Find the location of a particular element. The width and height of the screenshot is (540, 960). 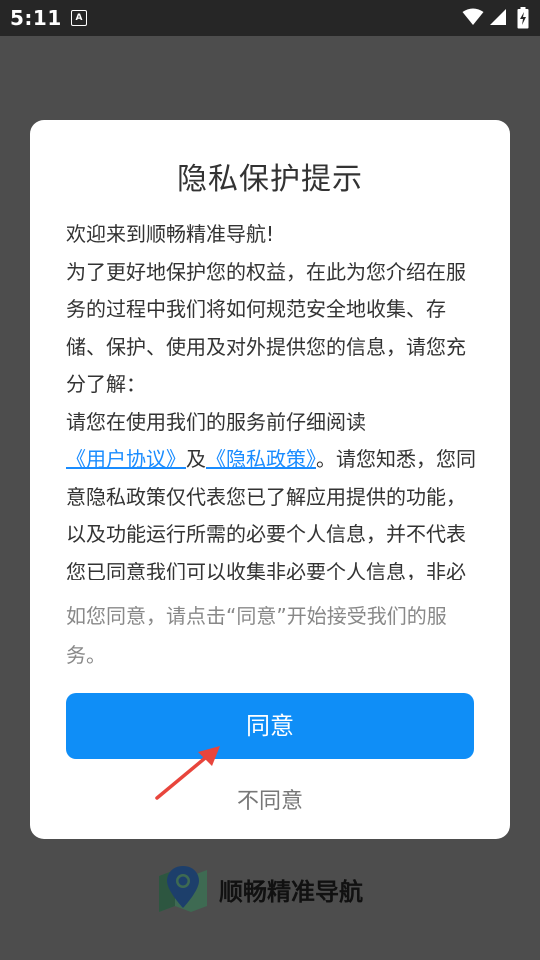

signal-icon is located at coordinates (498, 17).